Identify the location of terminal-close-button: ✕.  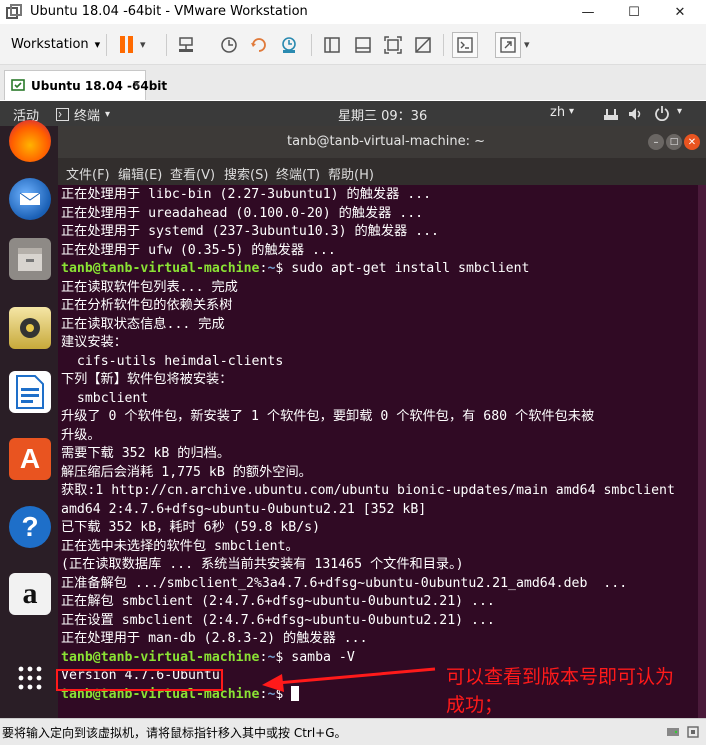
(692, 142).